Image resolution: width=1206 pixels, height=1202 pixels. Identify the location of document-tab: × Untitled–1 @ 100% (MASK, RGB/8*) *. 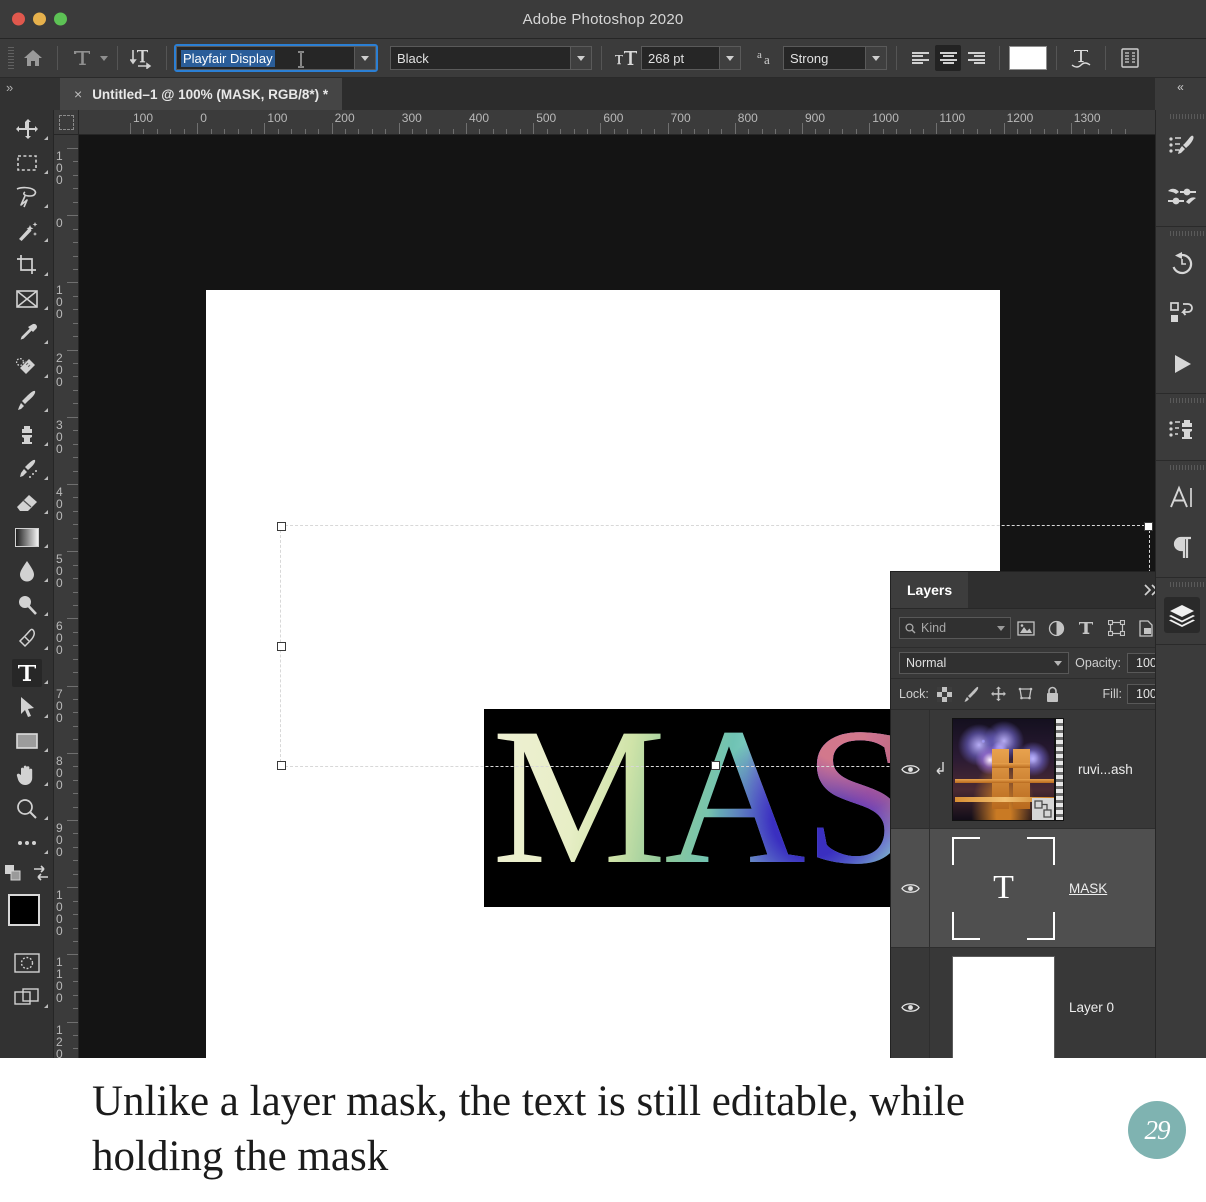
(202, 94).